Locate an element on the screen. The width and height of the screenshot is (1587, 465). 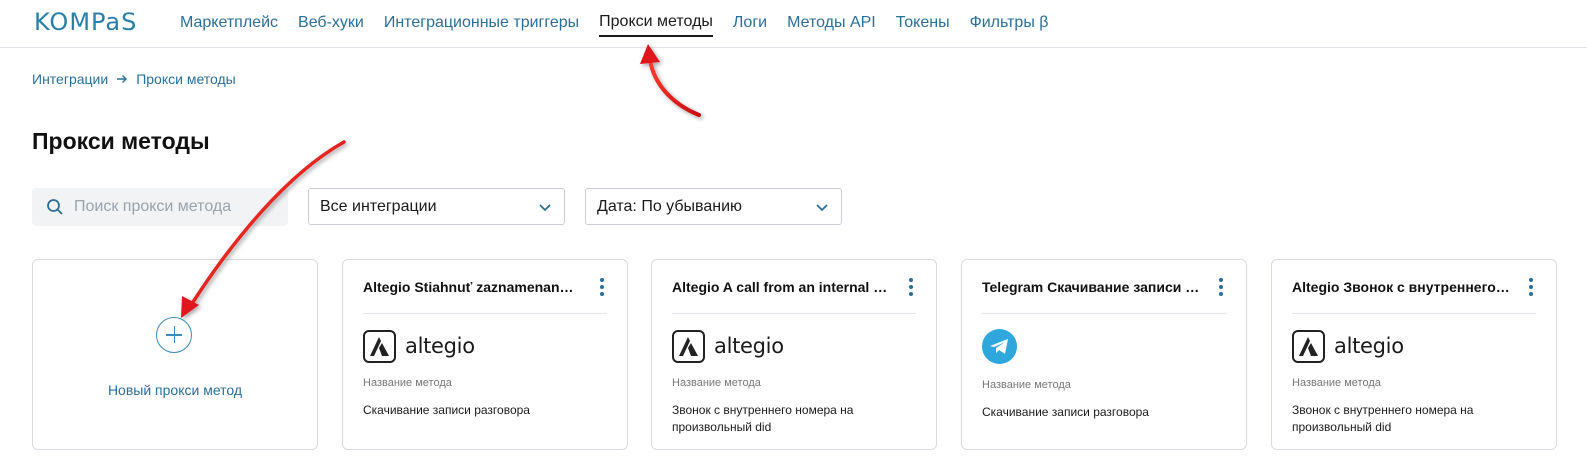
breadcrumb-current: Прокси методы is located at coordinates (186, 79).